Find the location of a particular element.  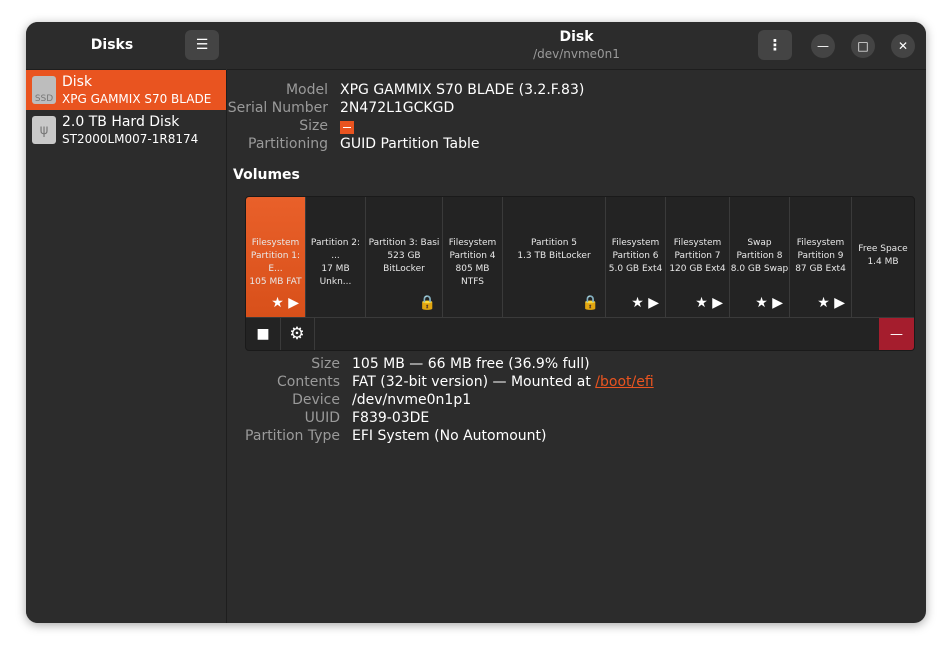

partition-label: Swap Partition 8 8.0 GB Swap is located at coordinates (759, 256).